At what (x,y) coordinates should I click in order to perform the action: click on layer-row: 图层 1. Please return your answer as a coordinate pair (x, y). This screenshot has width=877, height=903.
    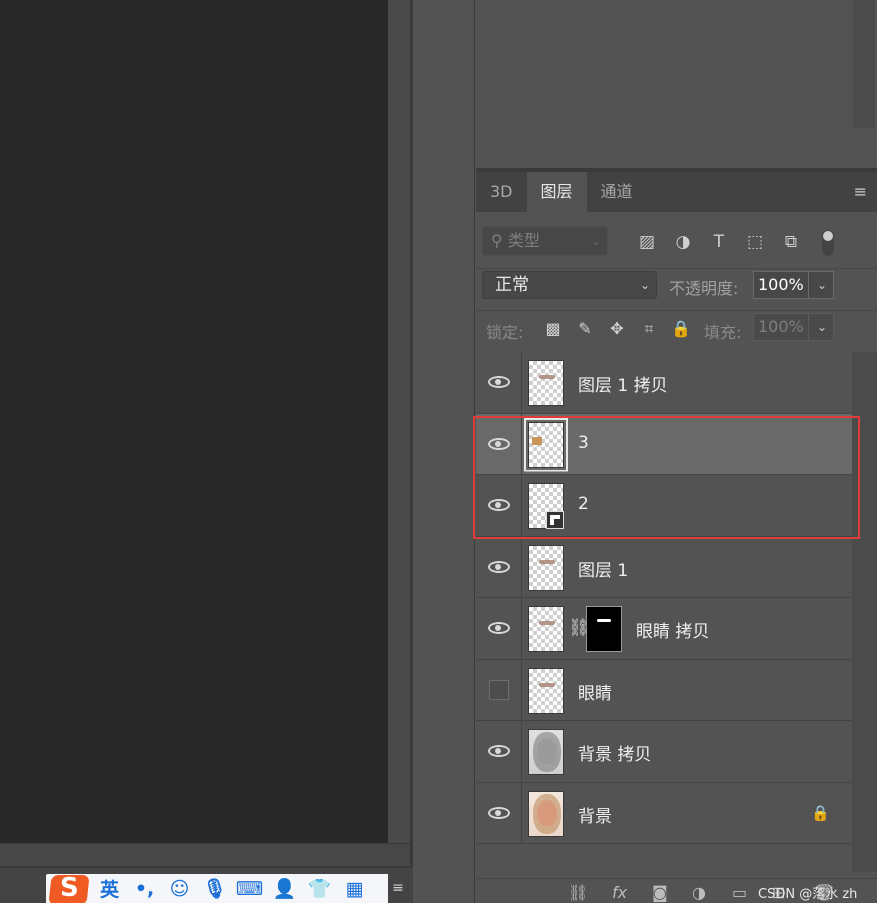
    Looking at the image, I should click on (664, 567).